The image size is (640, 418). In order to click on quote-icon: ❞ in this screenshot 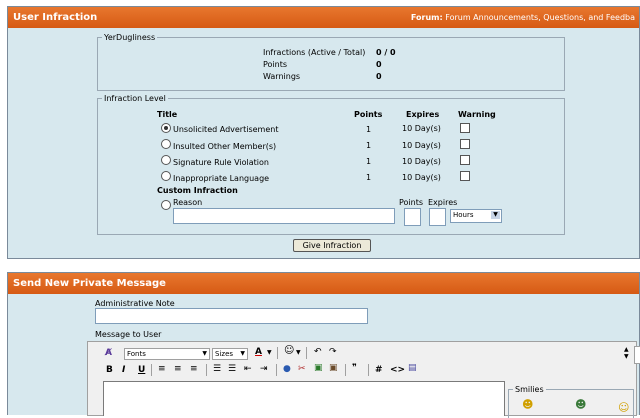, I will do `click(354, 368)`.